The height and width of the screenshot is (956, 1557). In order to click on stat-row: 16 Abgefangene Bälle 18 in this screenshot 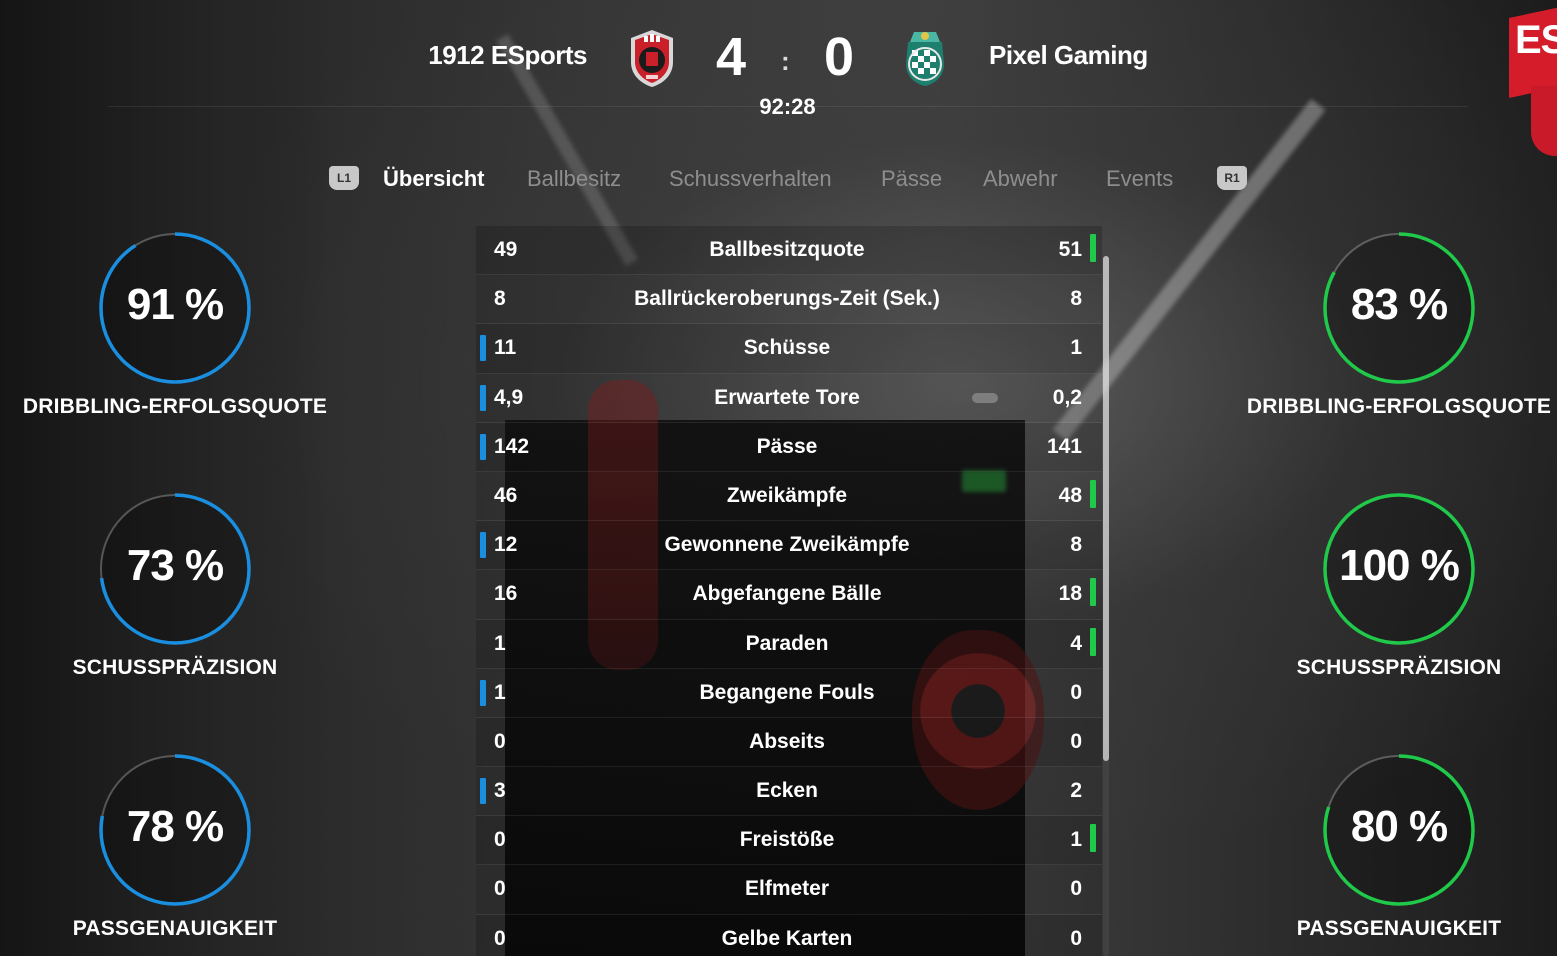, I will do `click(789, 595)`.